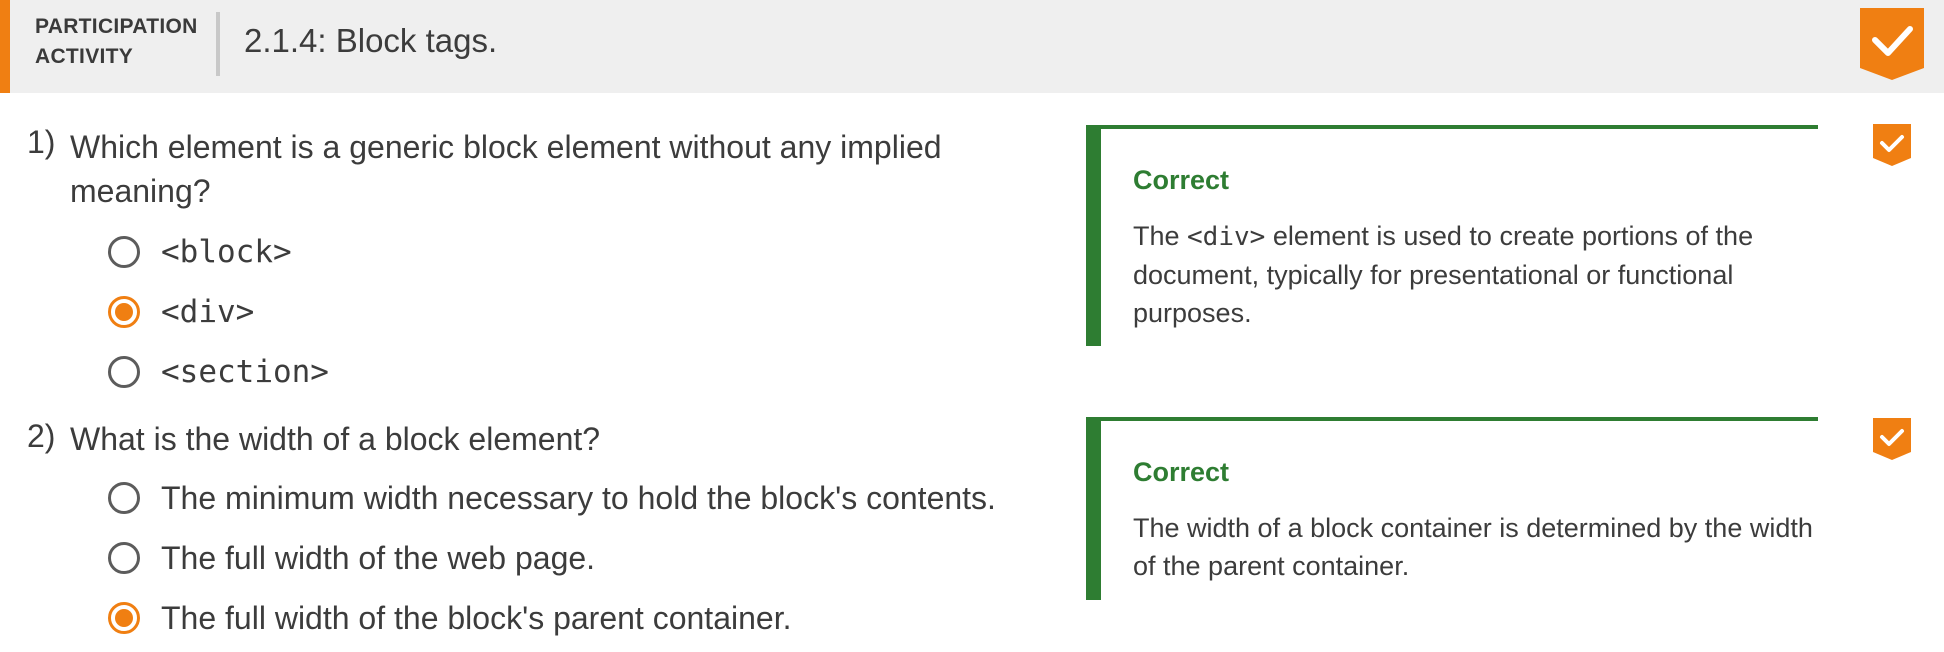 The width and height of the screenshot is (1944, 652). I want to click on question-number: 2), so click(41, 436).